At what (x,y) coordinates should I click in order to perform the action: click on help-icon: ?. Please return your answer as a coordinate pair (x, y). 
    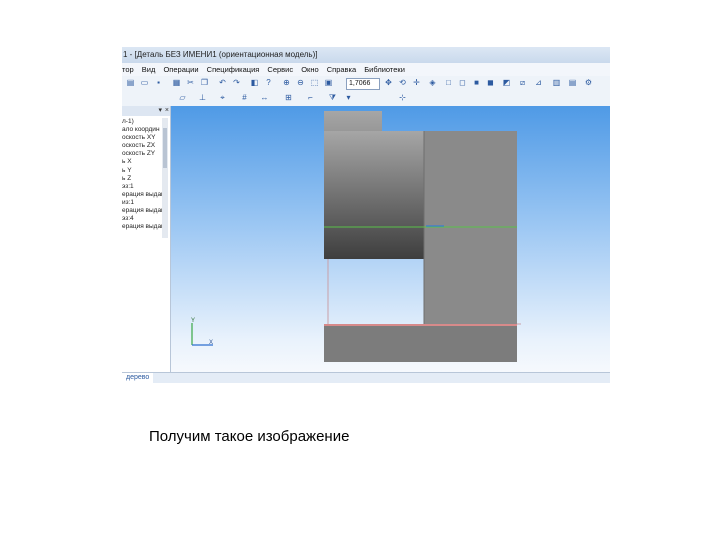
    Looking at the image, I should click on (268, 82).